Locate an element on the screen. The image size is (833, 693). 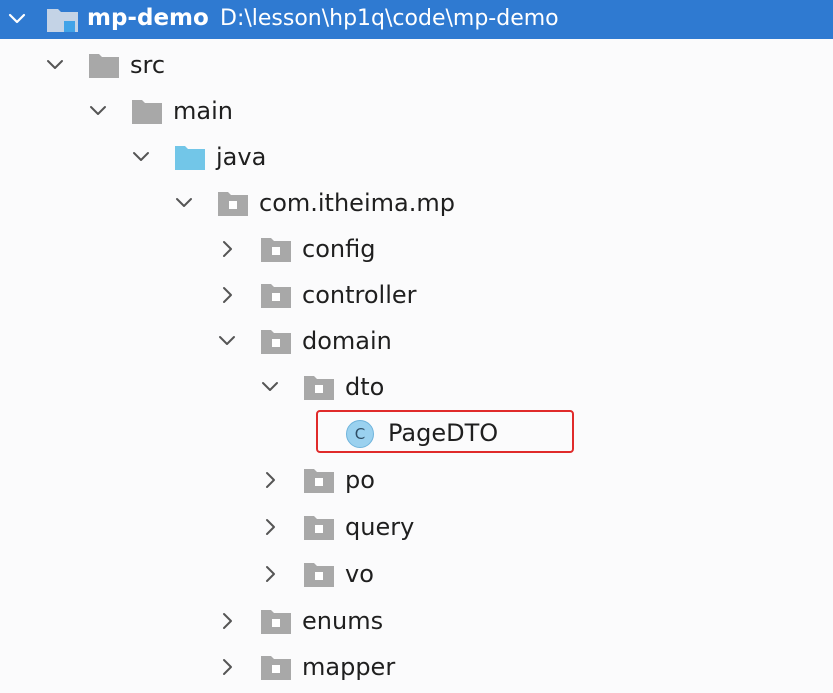
tree-label-mapper: mapper is located at coordinates (349, 667).